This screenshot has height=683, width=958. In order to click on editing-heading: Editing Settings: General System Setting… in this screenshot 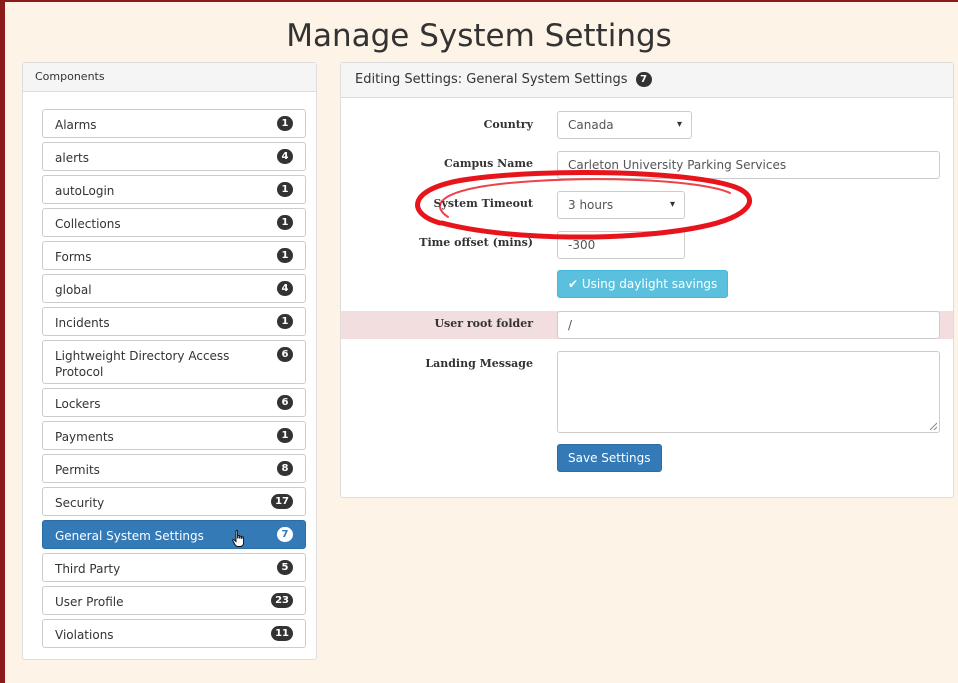, I will do `click(647, 80)`.